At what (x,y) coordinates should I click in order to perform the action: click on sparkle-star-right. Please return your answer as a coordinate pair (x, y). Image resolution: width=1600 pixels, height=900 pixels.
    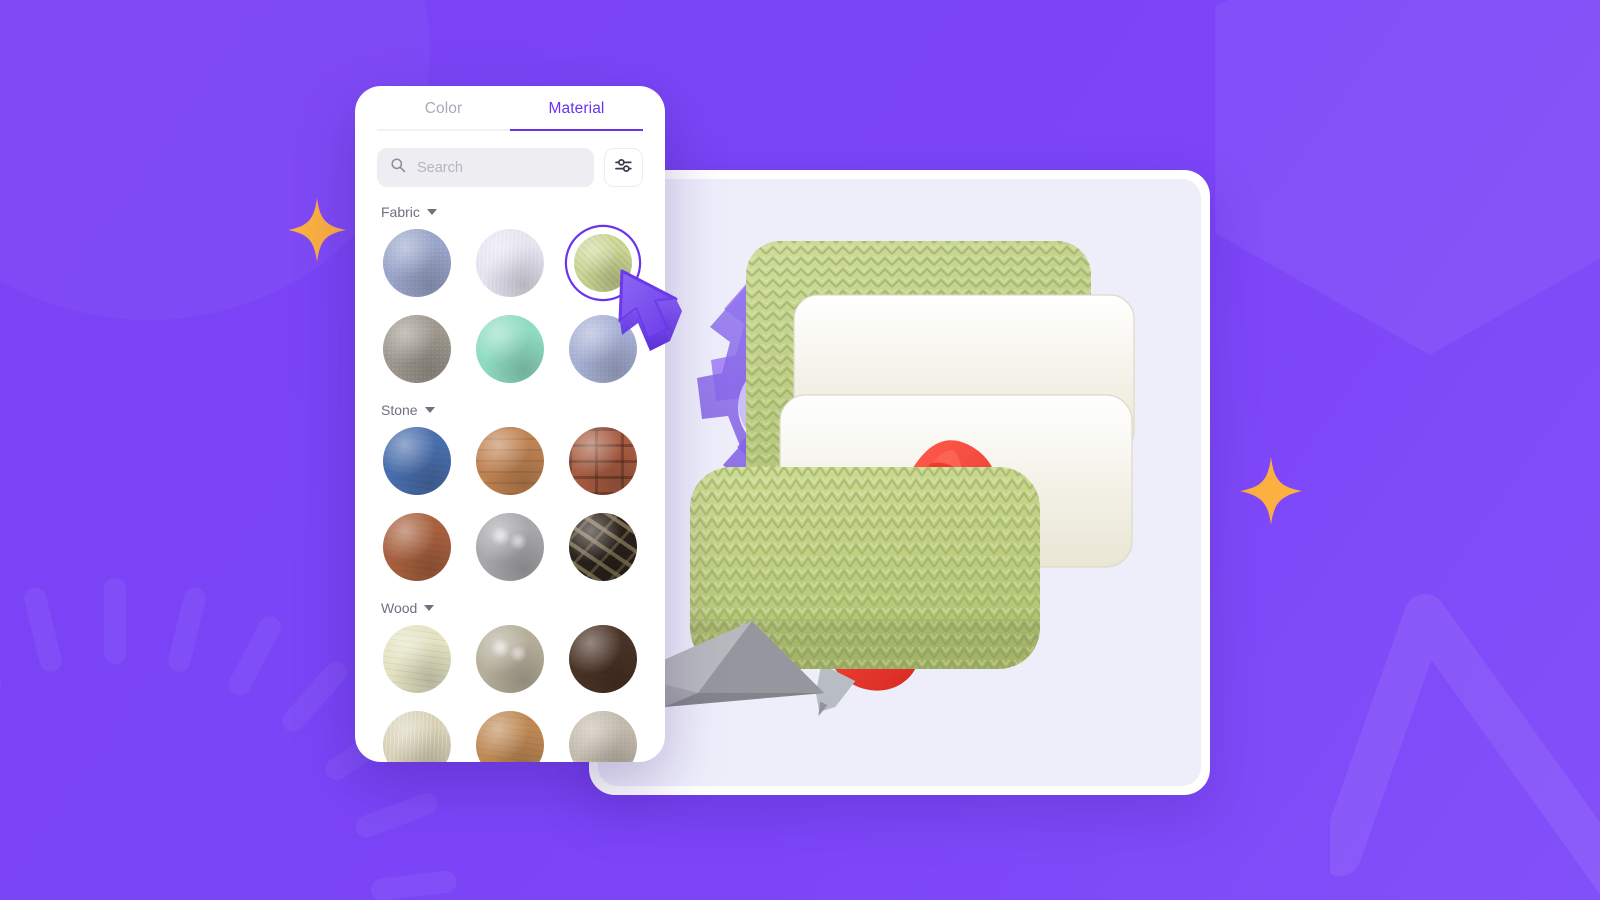
    Looking at the image, I should click on (1271, 491).